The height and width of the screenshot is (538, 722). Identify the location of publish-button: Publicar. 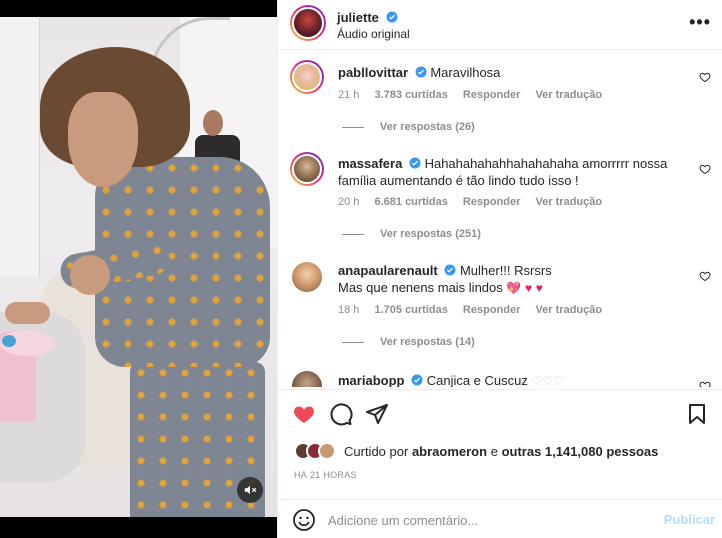
(689, 519).